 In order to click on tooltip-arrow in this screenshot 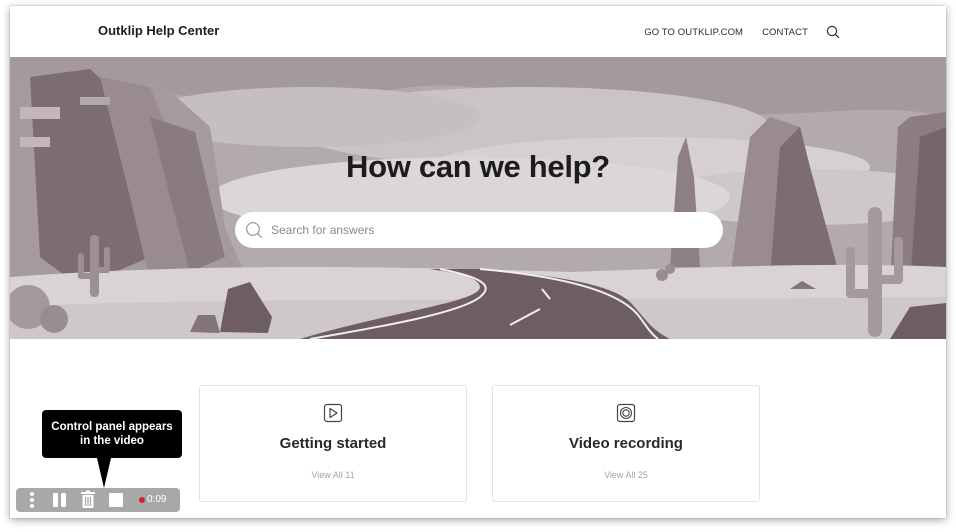, I will do `click(104, 473)`.